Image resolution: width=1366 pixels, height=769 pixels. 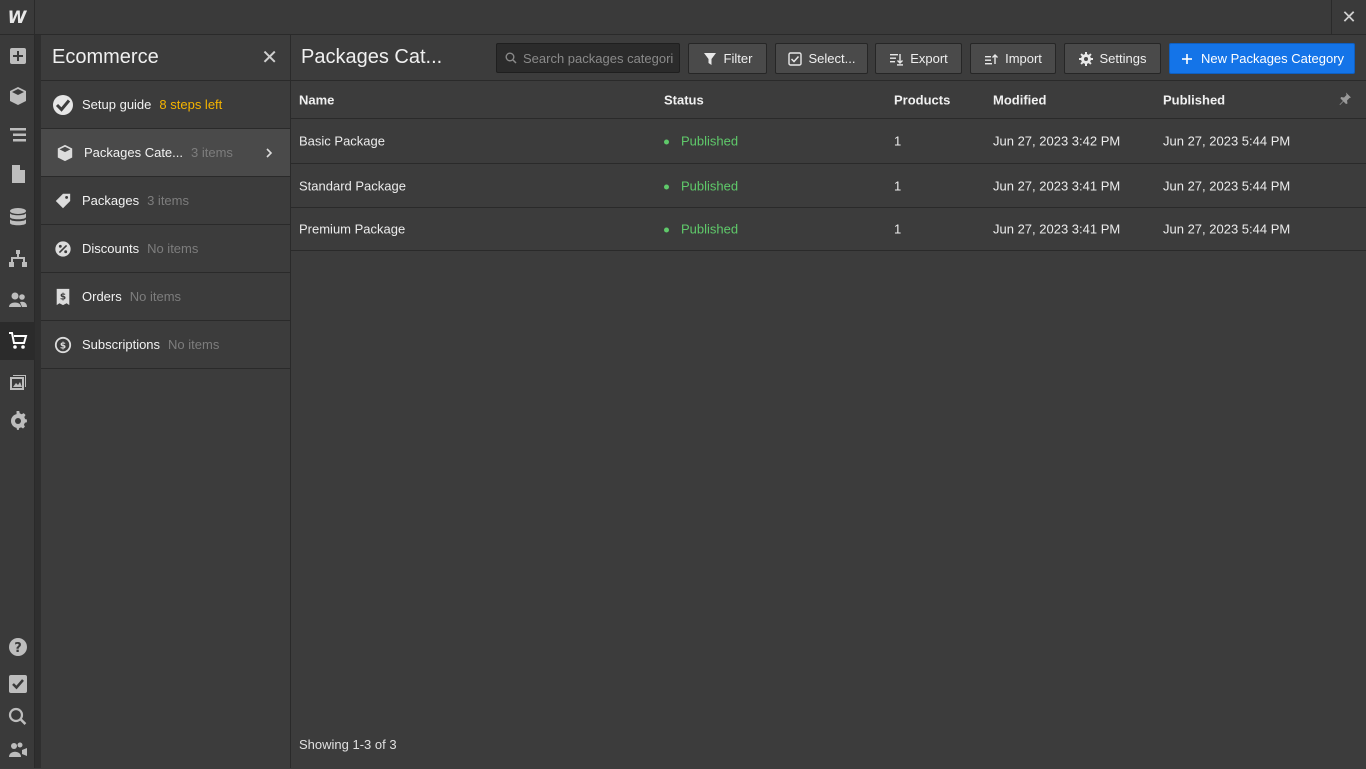 What do you see at coordinates (794, 58) in the screenshot?
I see `checkbox-icon` at bounding box center [794, 58].